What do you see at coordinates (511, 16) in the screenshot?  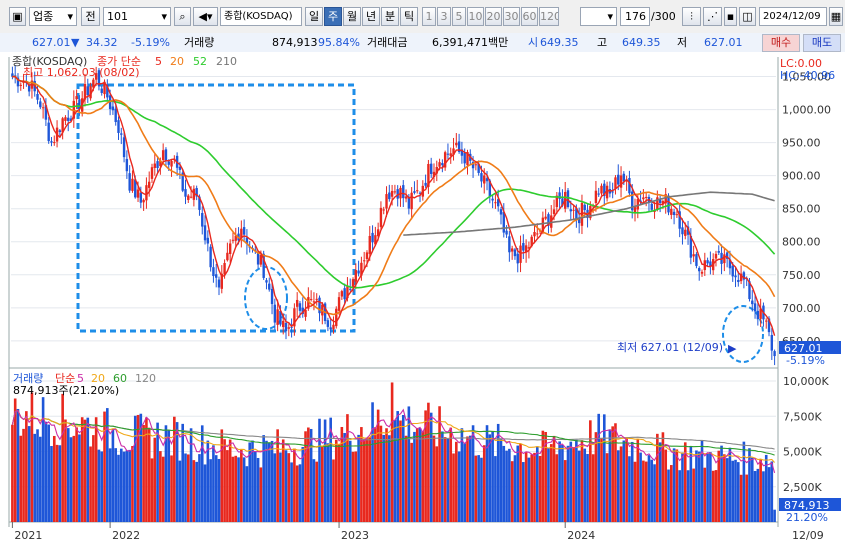 I see `tab-interval-30: 30` at bounding box center [511, 16].